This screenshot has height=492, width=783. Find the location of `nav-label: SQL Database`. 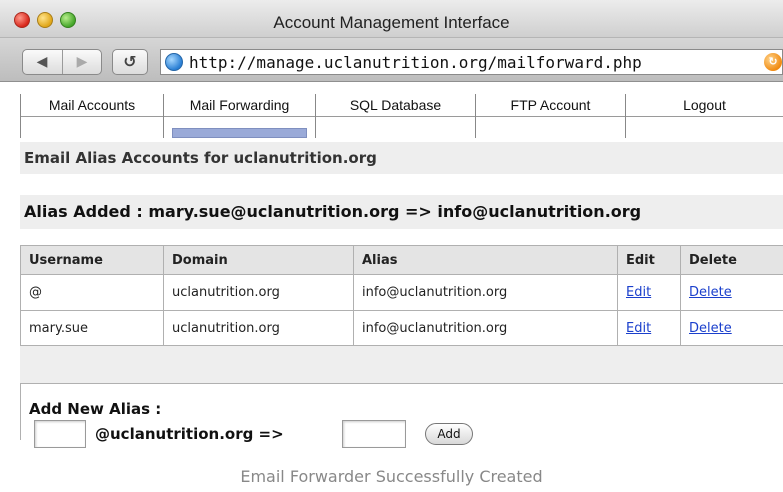

nav-label: SQL Database is located at coordinates (395, 105).